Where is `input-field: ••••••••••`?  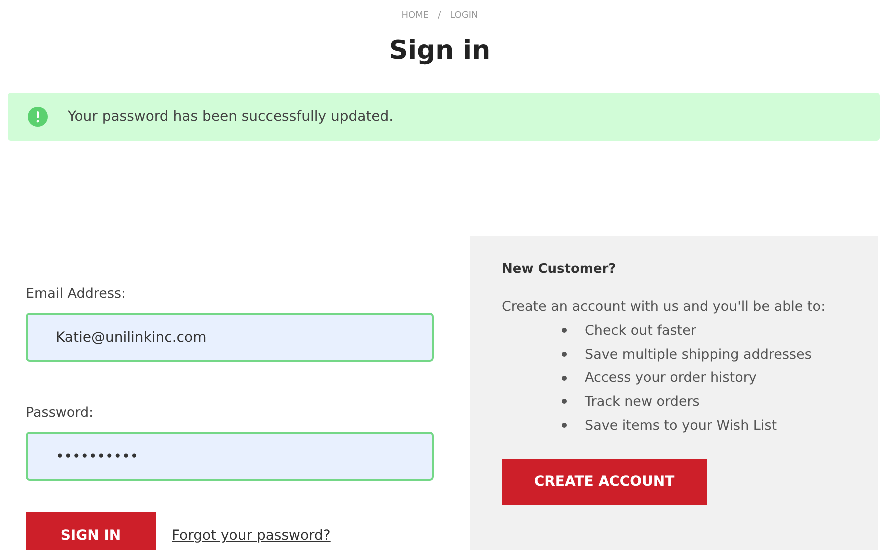 input-field: •••••••••• is located at coordinates (230, 456).